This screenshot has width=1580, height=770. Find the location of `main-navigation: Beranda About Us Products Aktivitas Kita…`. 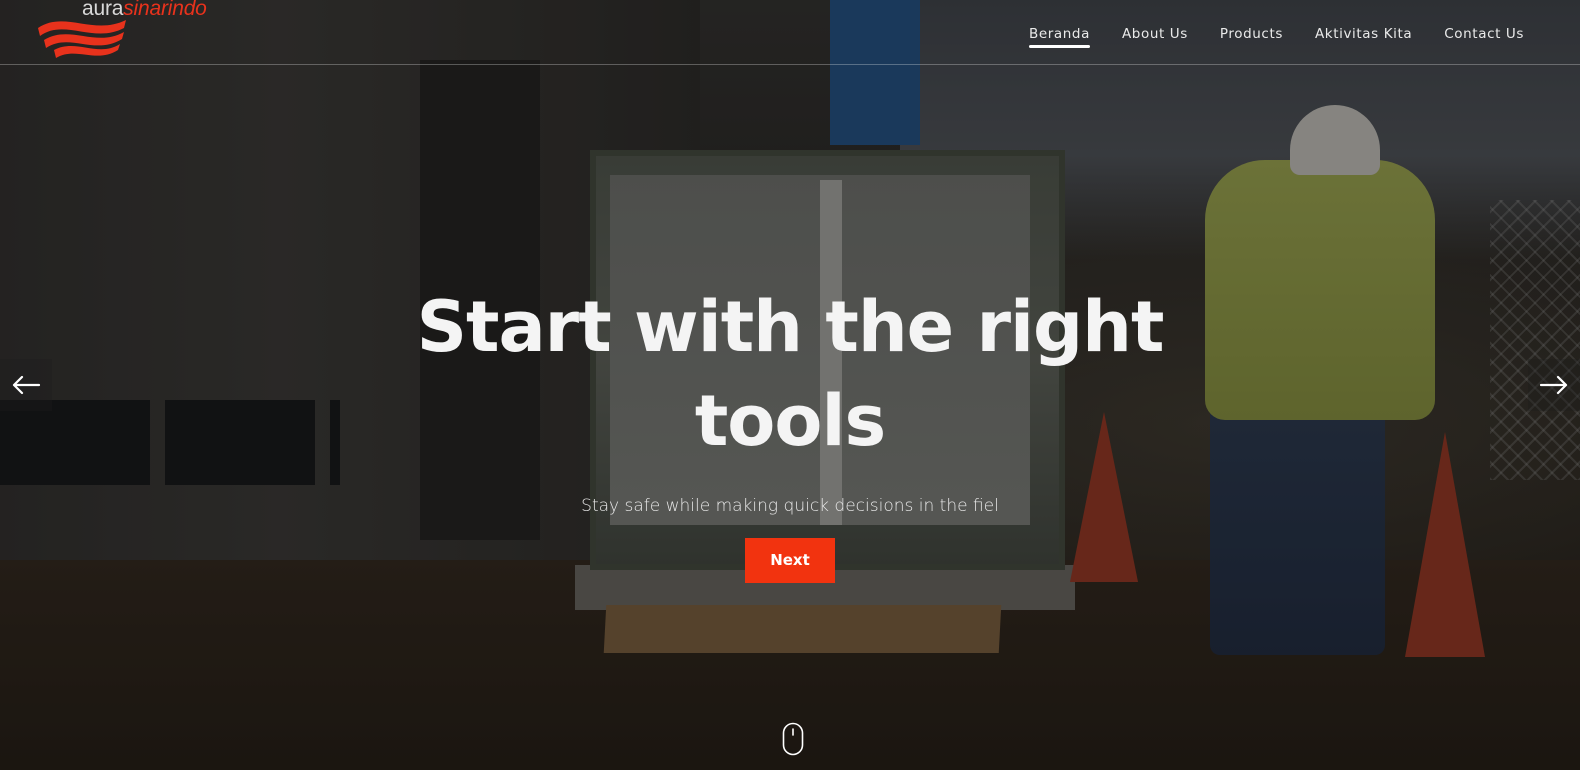

main-navigation: Beranda About Us Products Aktivitas Kita… is located at coordinates (1260, 37).